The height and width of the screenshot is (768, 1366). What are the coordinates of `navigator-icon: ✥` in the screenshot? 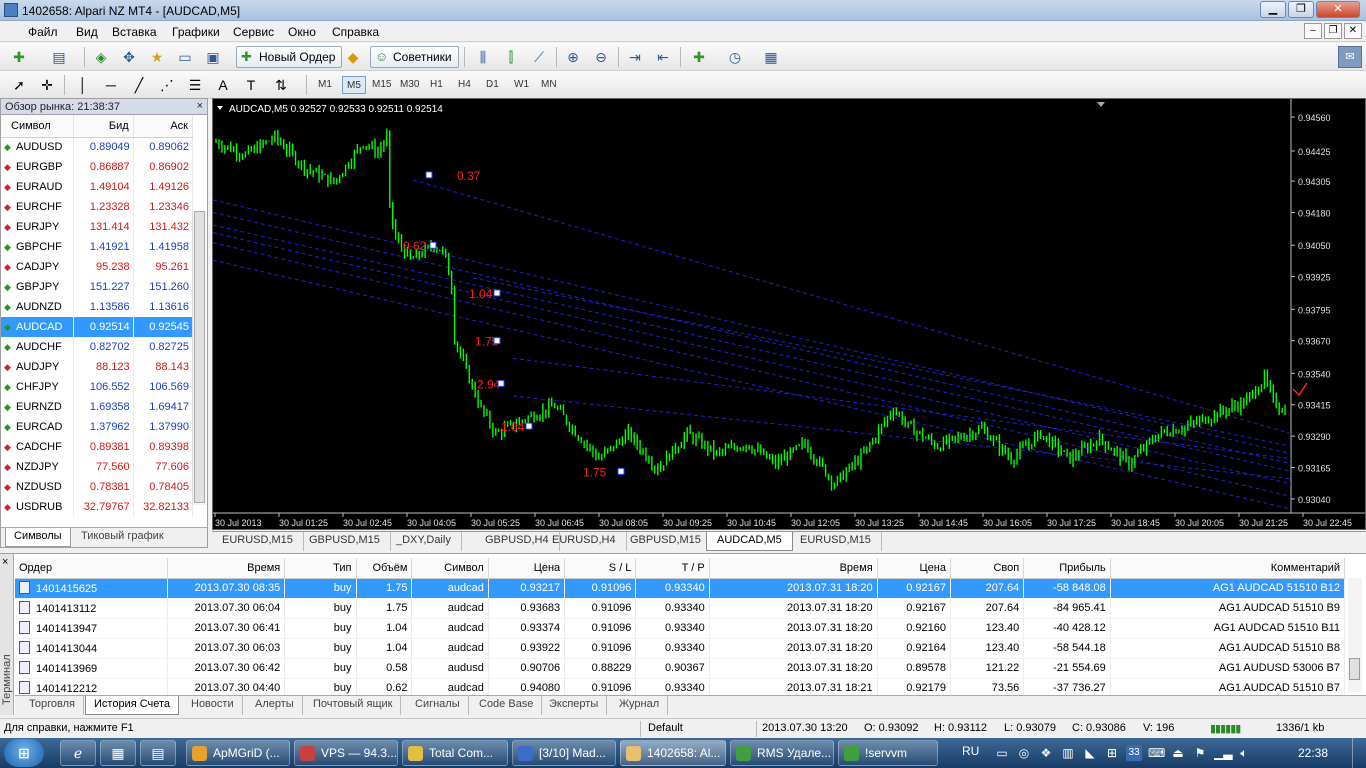 It's located at (129, 57).